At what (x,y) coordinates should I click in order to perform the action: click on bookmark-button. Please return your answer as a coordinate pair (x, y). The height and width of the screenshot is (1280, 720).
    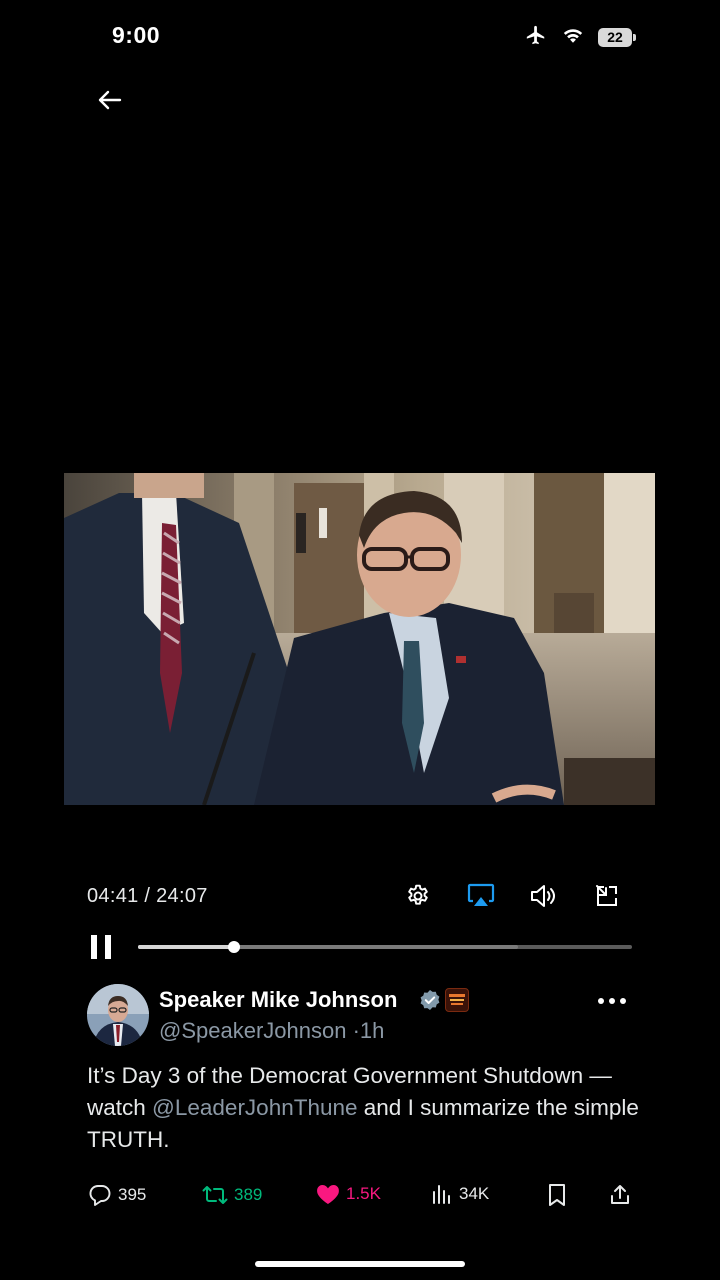
    Looking at the image, I should click on (557, 1195).